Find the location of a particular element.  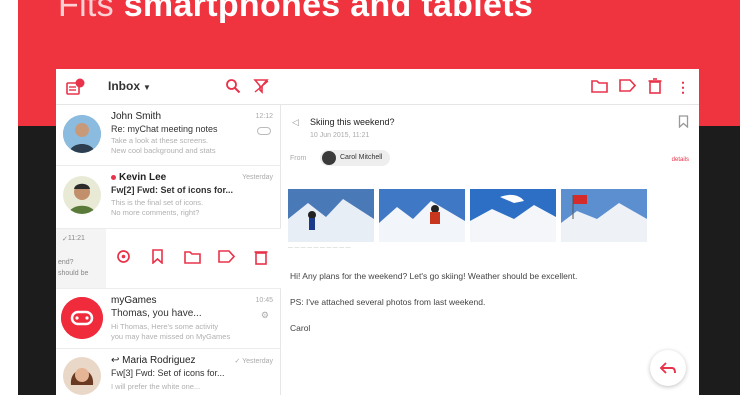

details-link: details is located at coordinates (680, 160).